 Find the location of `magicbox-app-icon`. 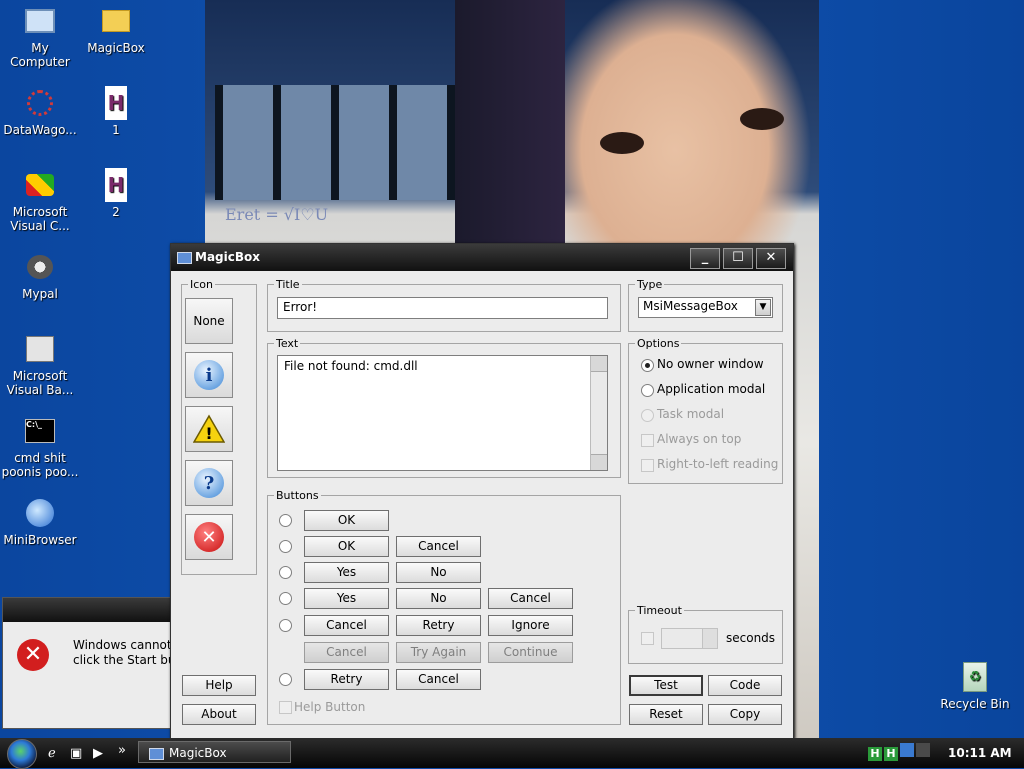

magicbox-app-icon is located at coordinates (156, 754).